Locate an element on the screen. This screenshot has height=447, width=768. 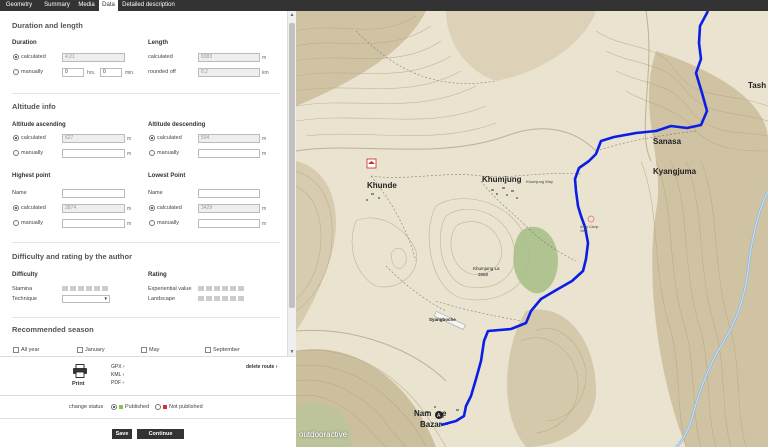
scroll-up-arrow: ▲ is located at coordinates (292, 15).